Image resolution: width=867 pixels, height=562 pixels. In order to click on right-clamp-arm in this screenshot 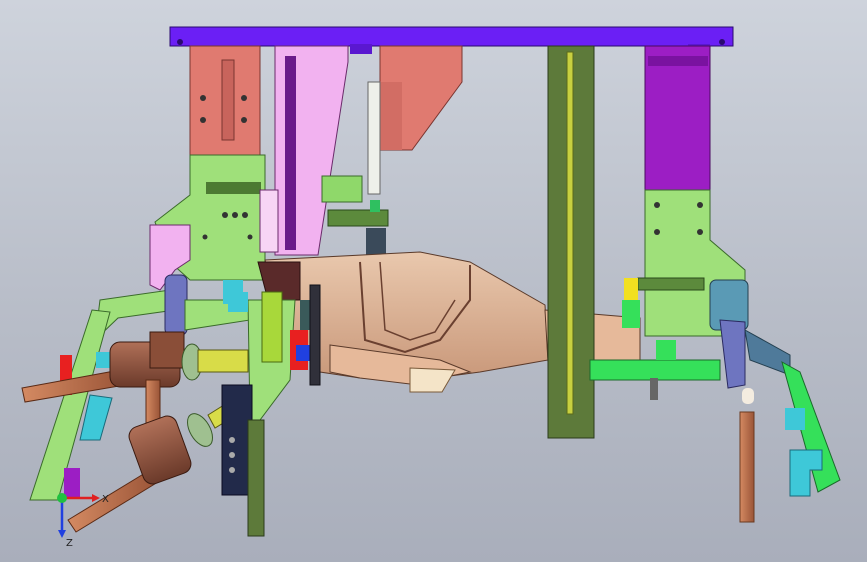, I will do `click(775, 401)`.